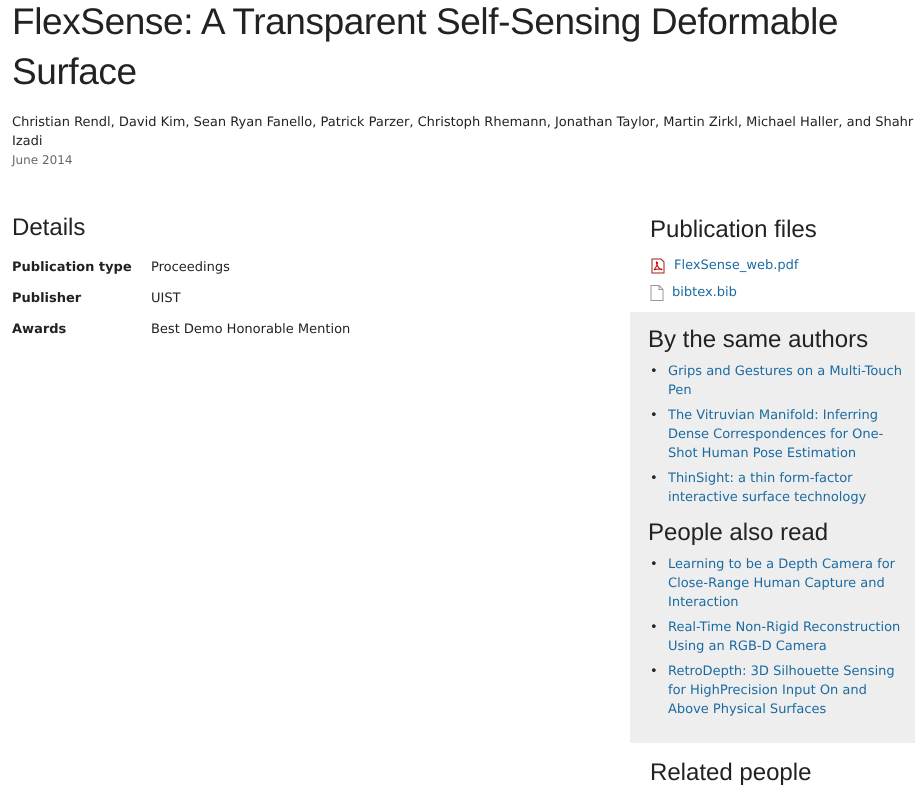 This screenshot has height=800, width=915. What do you see at coordinates (40, 330) in the screenshot?
I see `detail-label: Awards` at bounding box center [40, 330].